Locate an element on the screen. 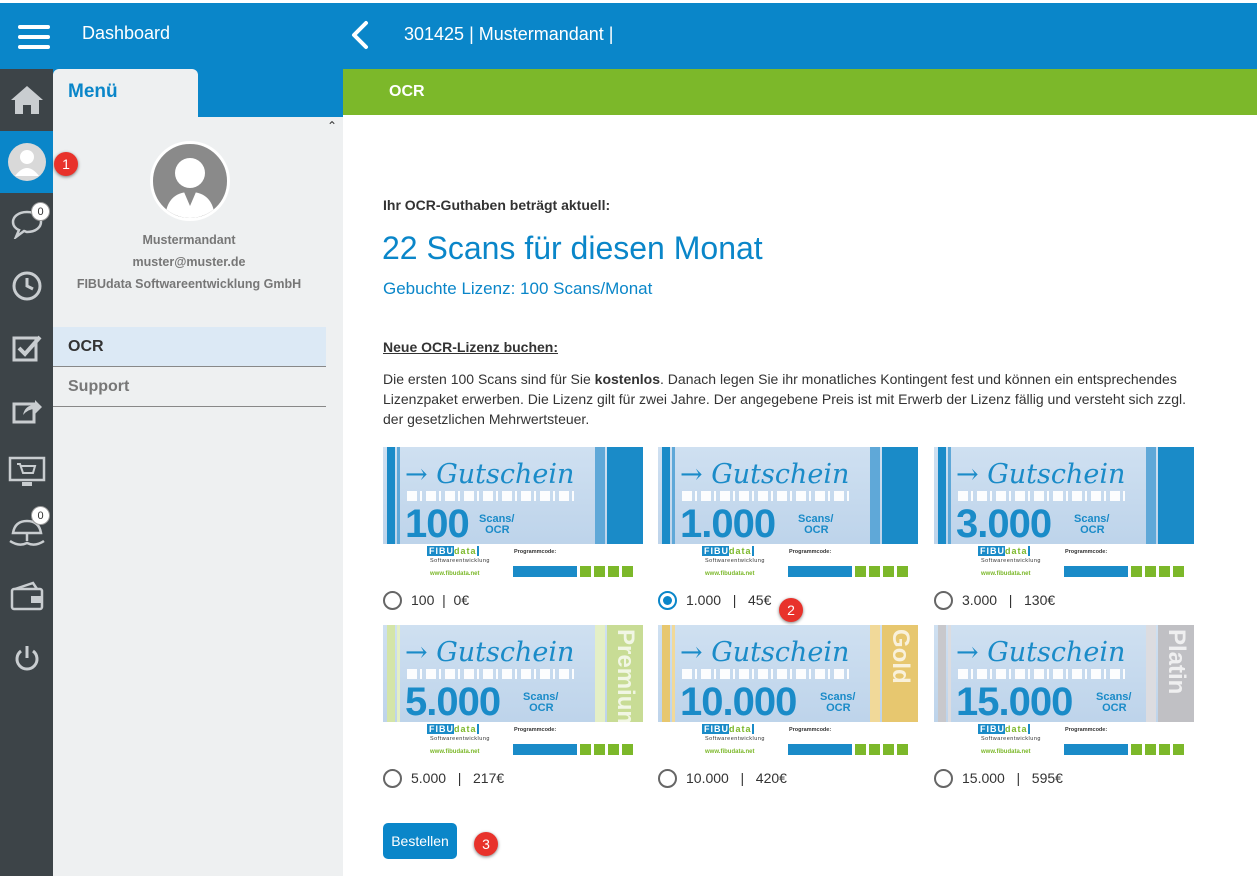 Image resolution: width=1257 pixels, height=876 pixels. clock-icon is located at coordinates (26, 286).